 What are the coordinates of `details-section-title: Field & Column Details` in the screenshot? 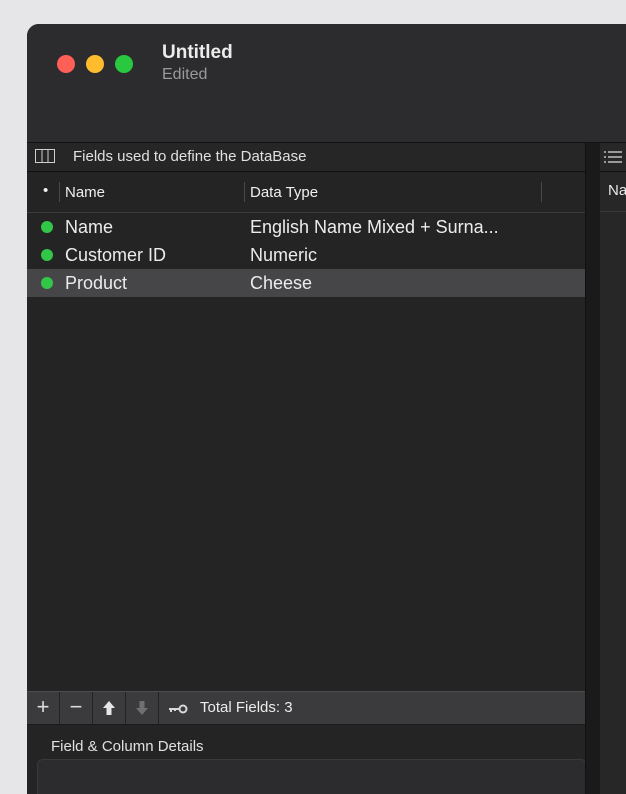 It's located at (127, 746).